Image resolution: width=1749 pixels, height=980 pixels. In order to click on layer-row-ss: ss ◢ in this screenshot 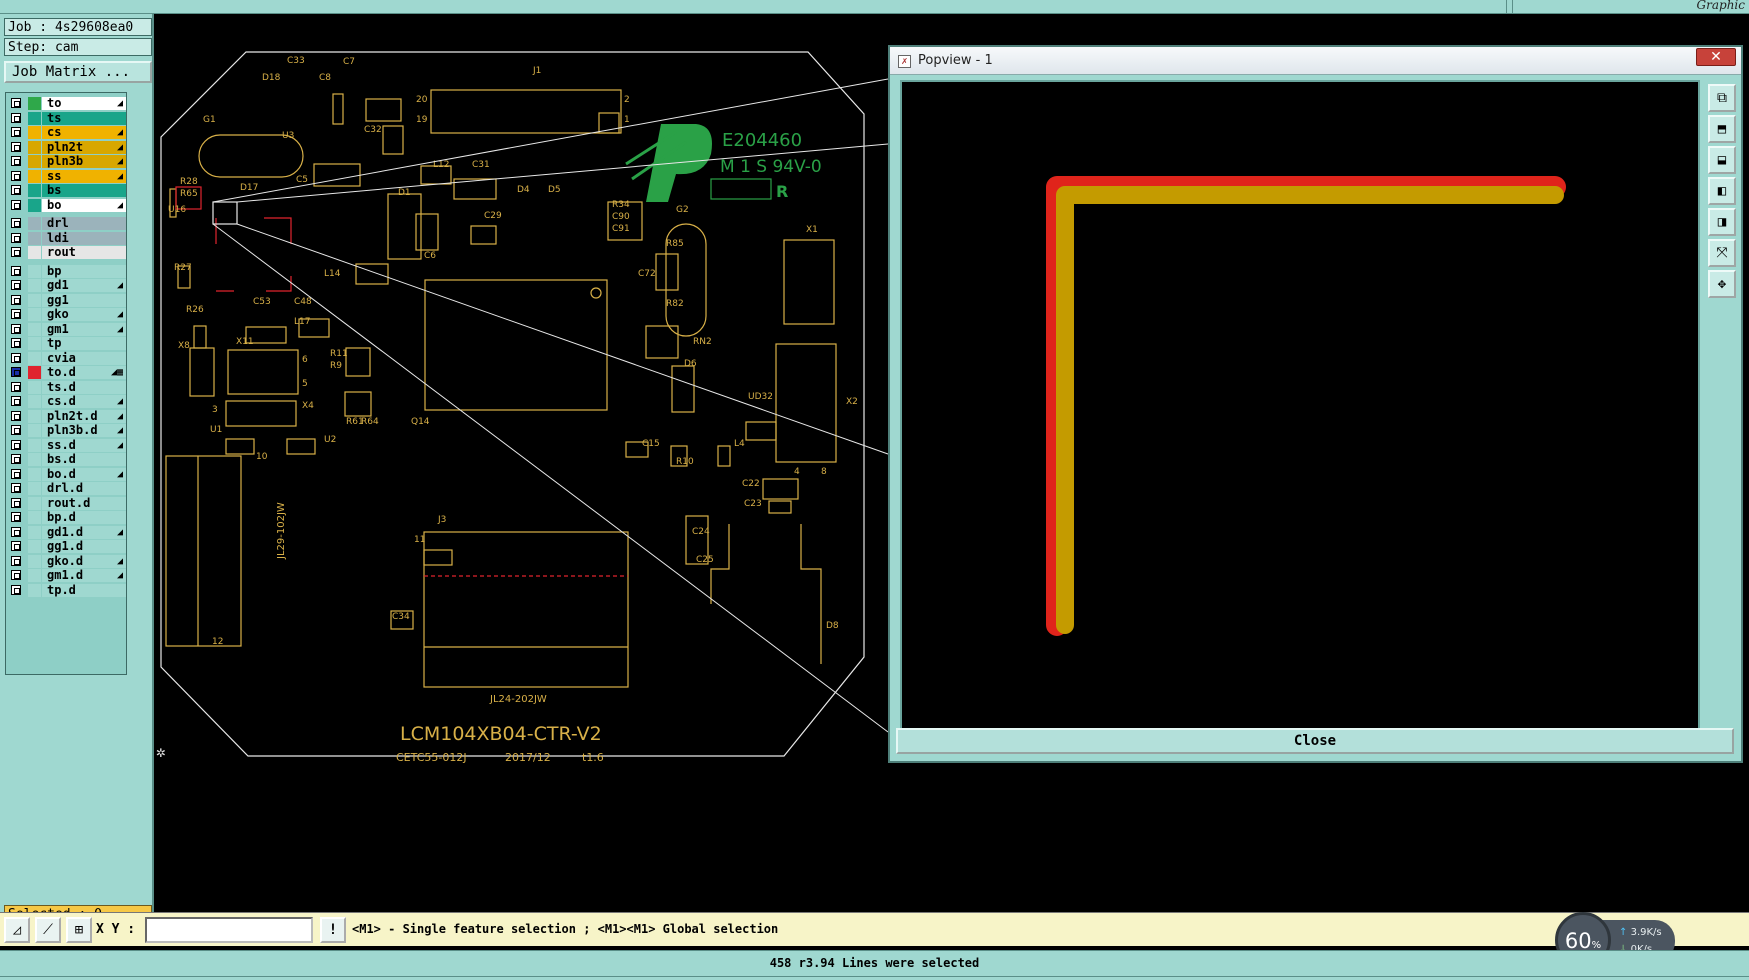, I will do `click(66, 176)`.